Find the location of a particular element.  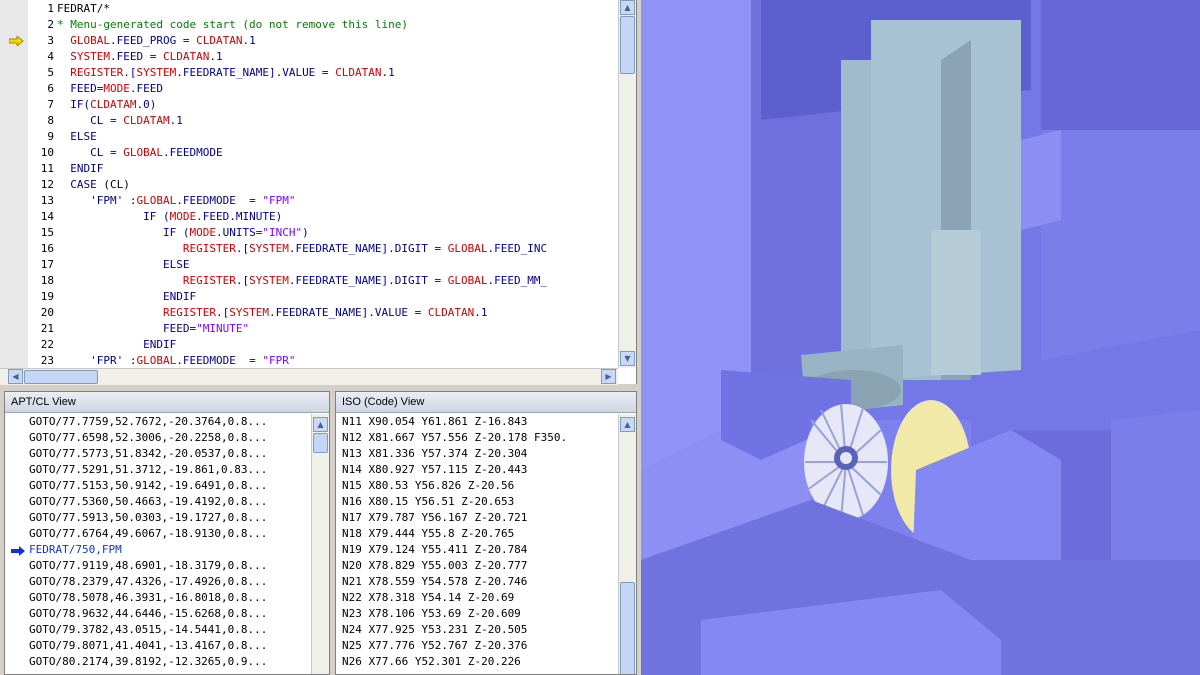

code-line: 9 ELSE is located at coordinates (309, 137).